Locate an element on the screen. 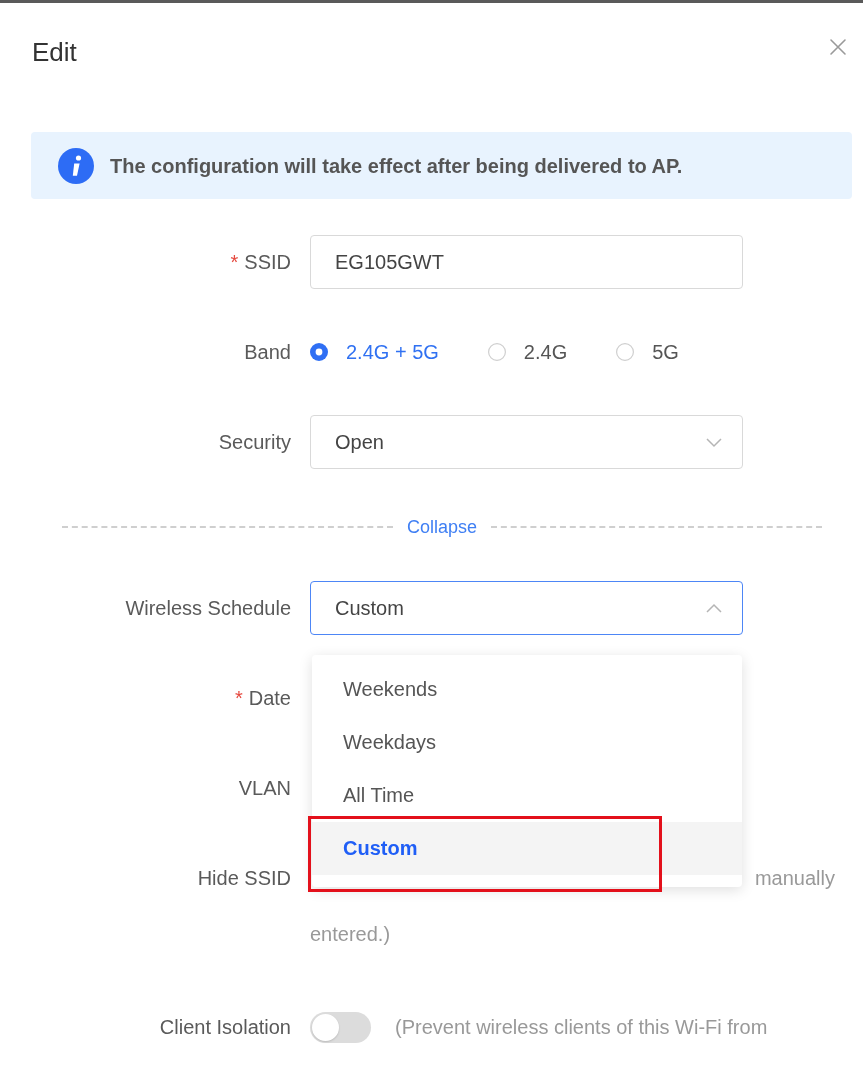 This screenshot has width=863, height=1077. chevron-up-icon is located at coordinates (714, 608).